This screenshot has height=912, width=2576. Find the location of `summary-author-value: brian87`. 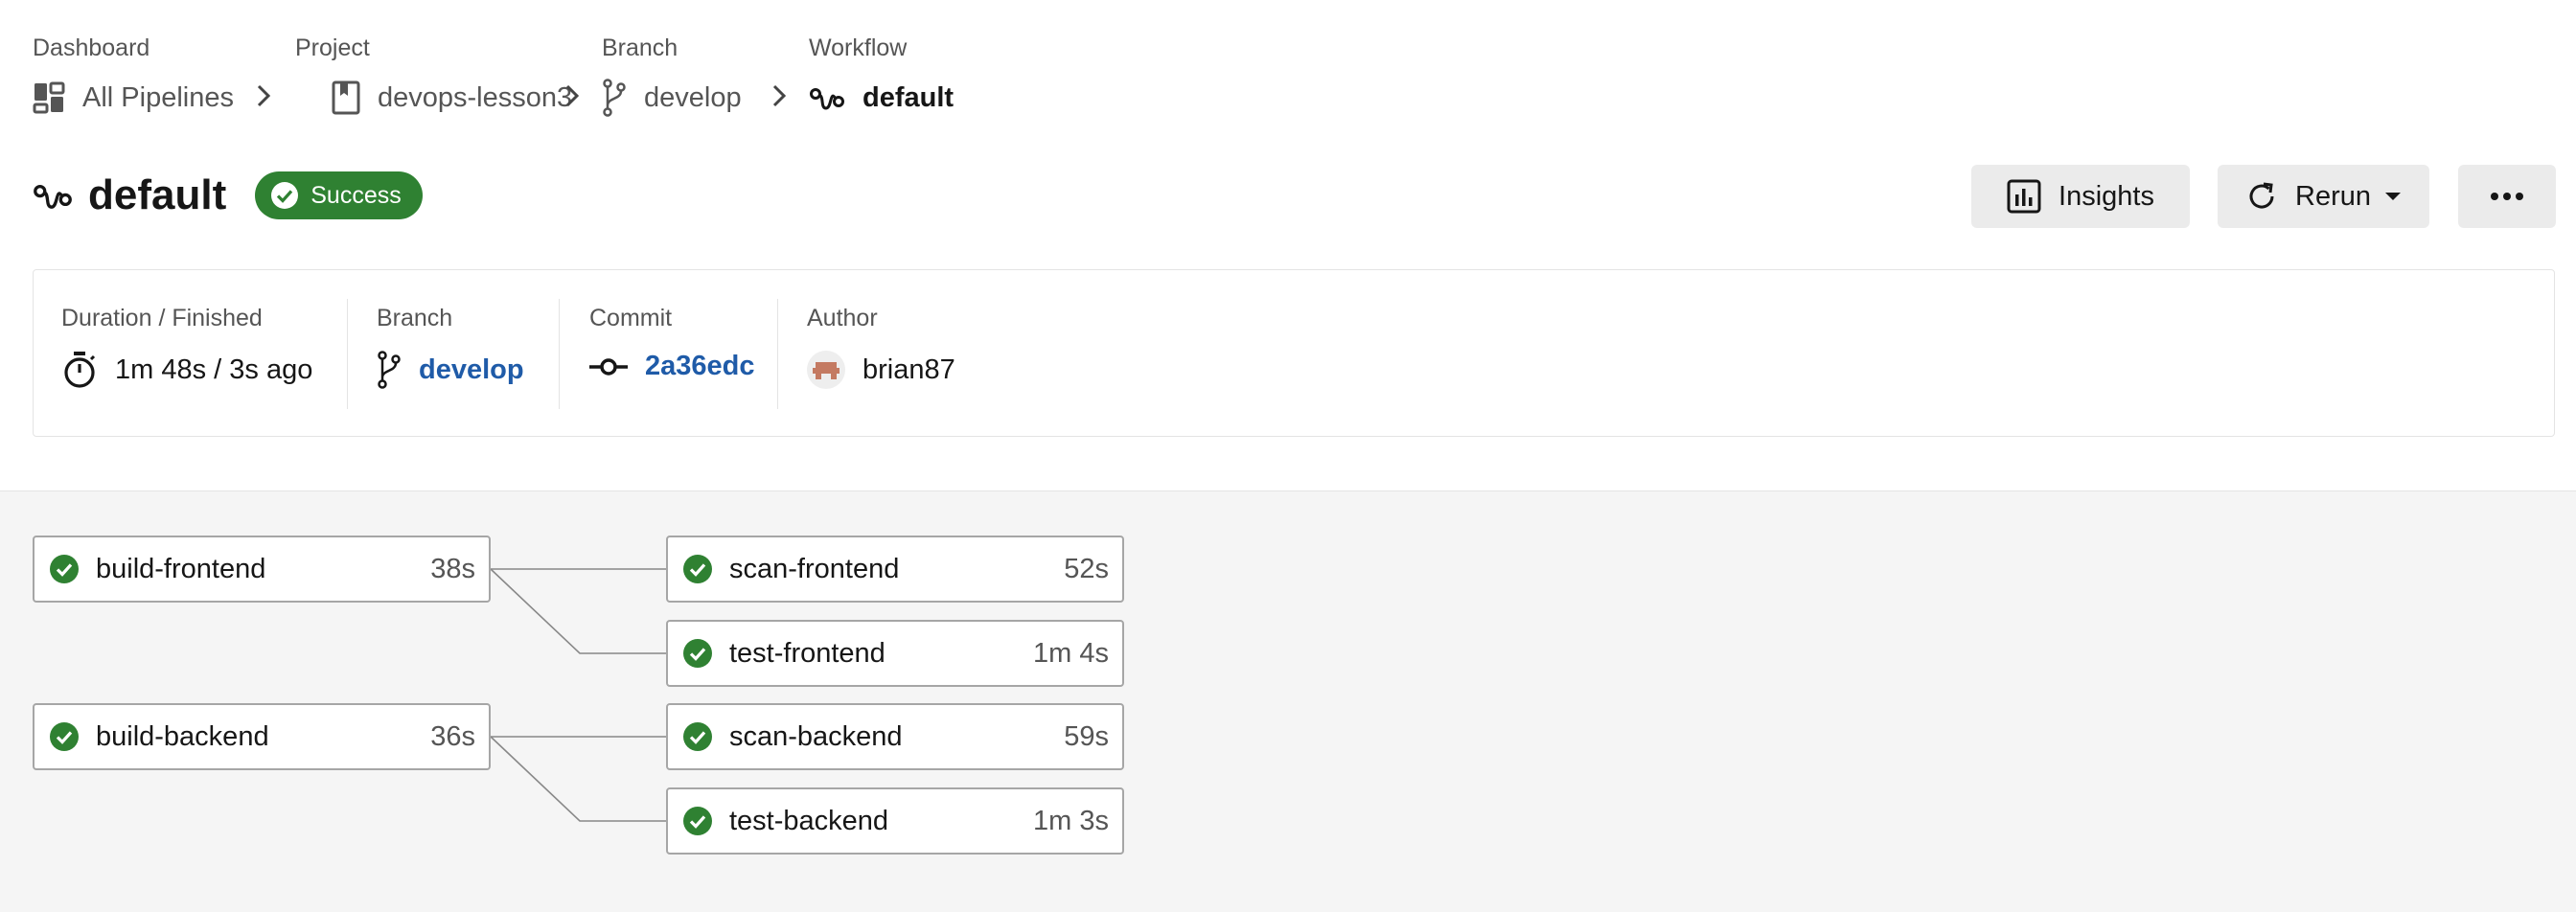

summary-author-value: brian87 is located at coordinates (908, 369).